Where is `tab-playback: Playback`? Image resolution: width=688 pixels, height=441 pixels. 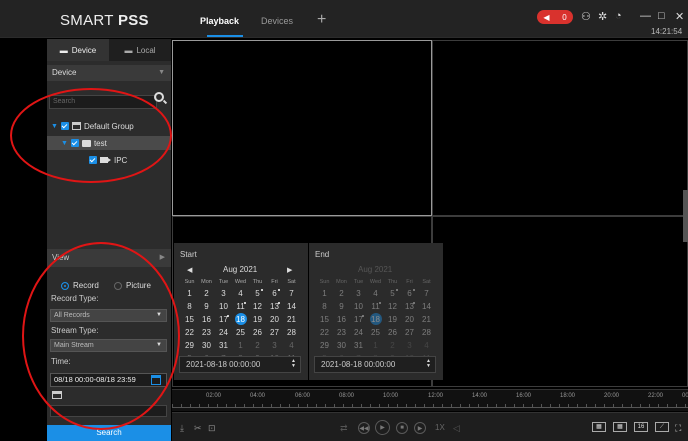
tab-playback: Playback is located at coordinates (219, 21).